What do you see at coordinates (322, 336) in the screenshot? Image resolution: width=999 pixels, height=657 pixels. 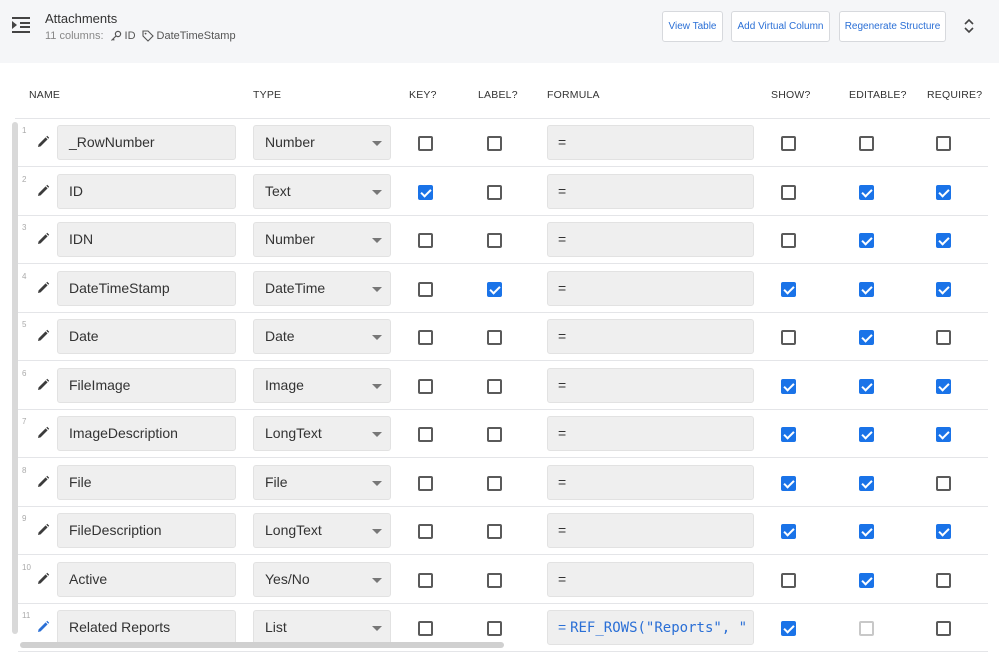 I see `column-type-select: Date` at bounding box center [322, 336].